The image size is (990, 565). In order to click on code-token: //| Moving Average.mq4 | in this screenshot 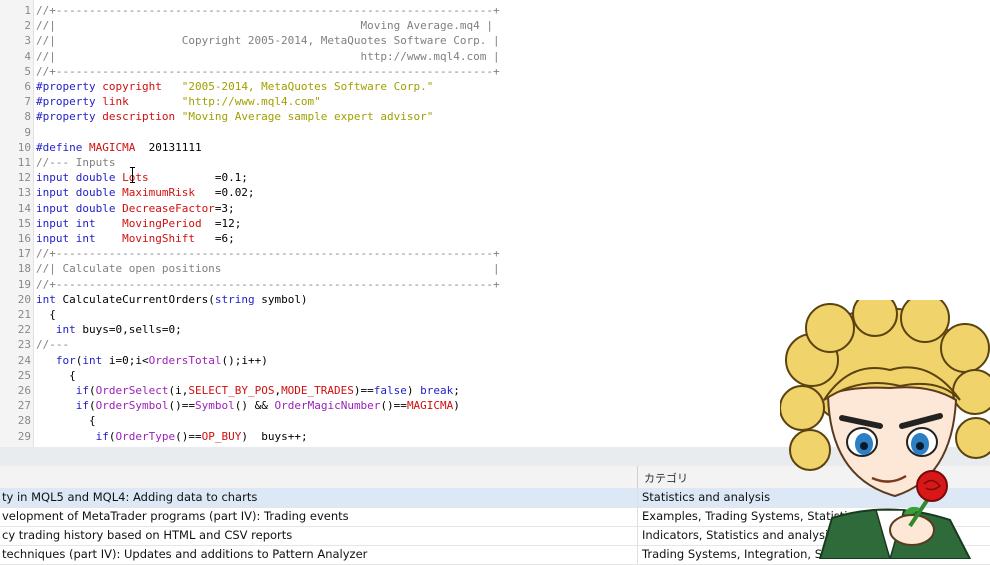, I will do `click(264, 26)`.